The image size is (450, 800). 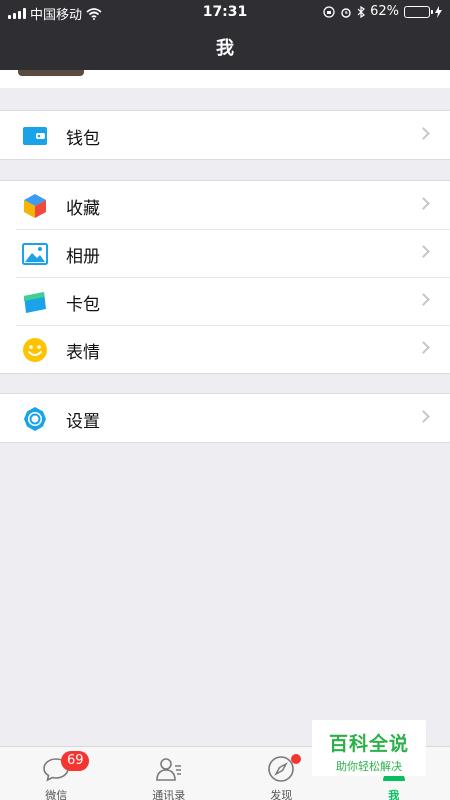 What do you see at coordinates (169, 794) in the screenshot?
I see `tab-contacts-label: 通讯录` at bounding box center [169, 794].